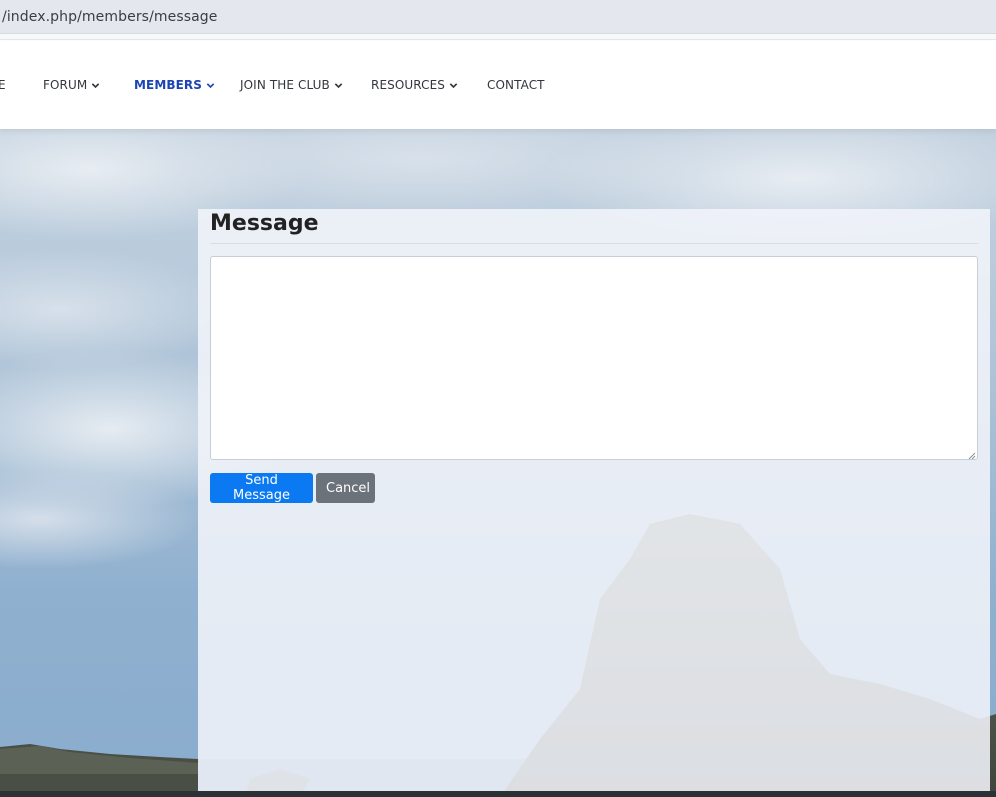 The width and height of the screenshot is (996, 797). I want to click on browser-url-bar: /index.php/members/message, so click(498, 17).